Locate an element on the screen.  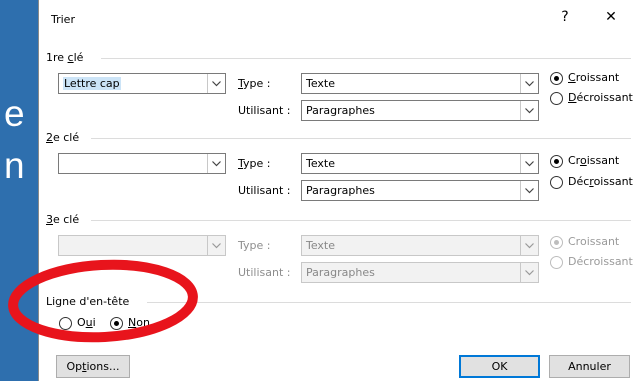
key3-type-label: Type : is located at coordinates (254, 245).